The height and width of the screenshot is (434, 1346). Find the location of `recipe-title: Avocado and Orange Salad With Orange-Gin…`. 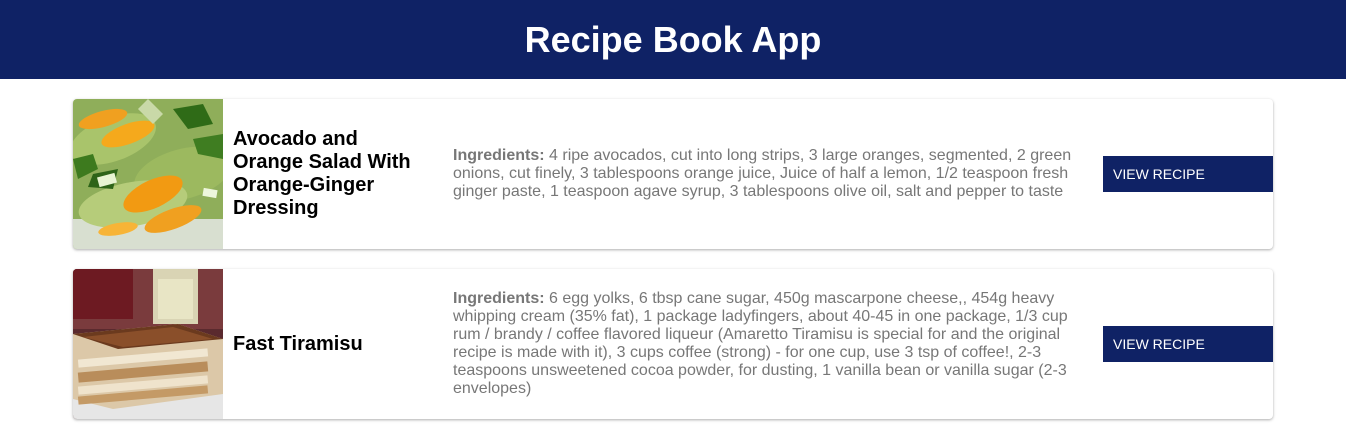

recipe-title: Avocado and Orange Salad With Orange-Gin… is located at coordinates (322, 173).